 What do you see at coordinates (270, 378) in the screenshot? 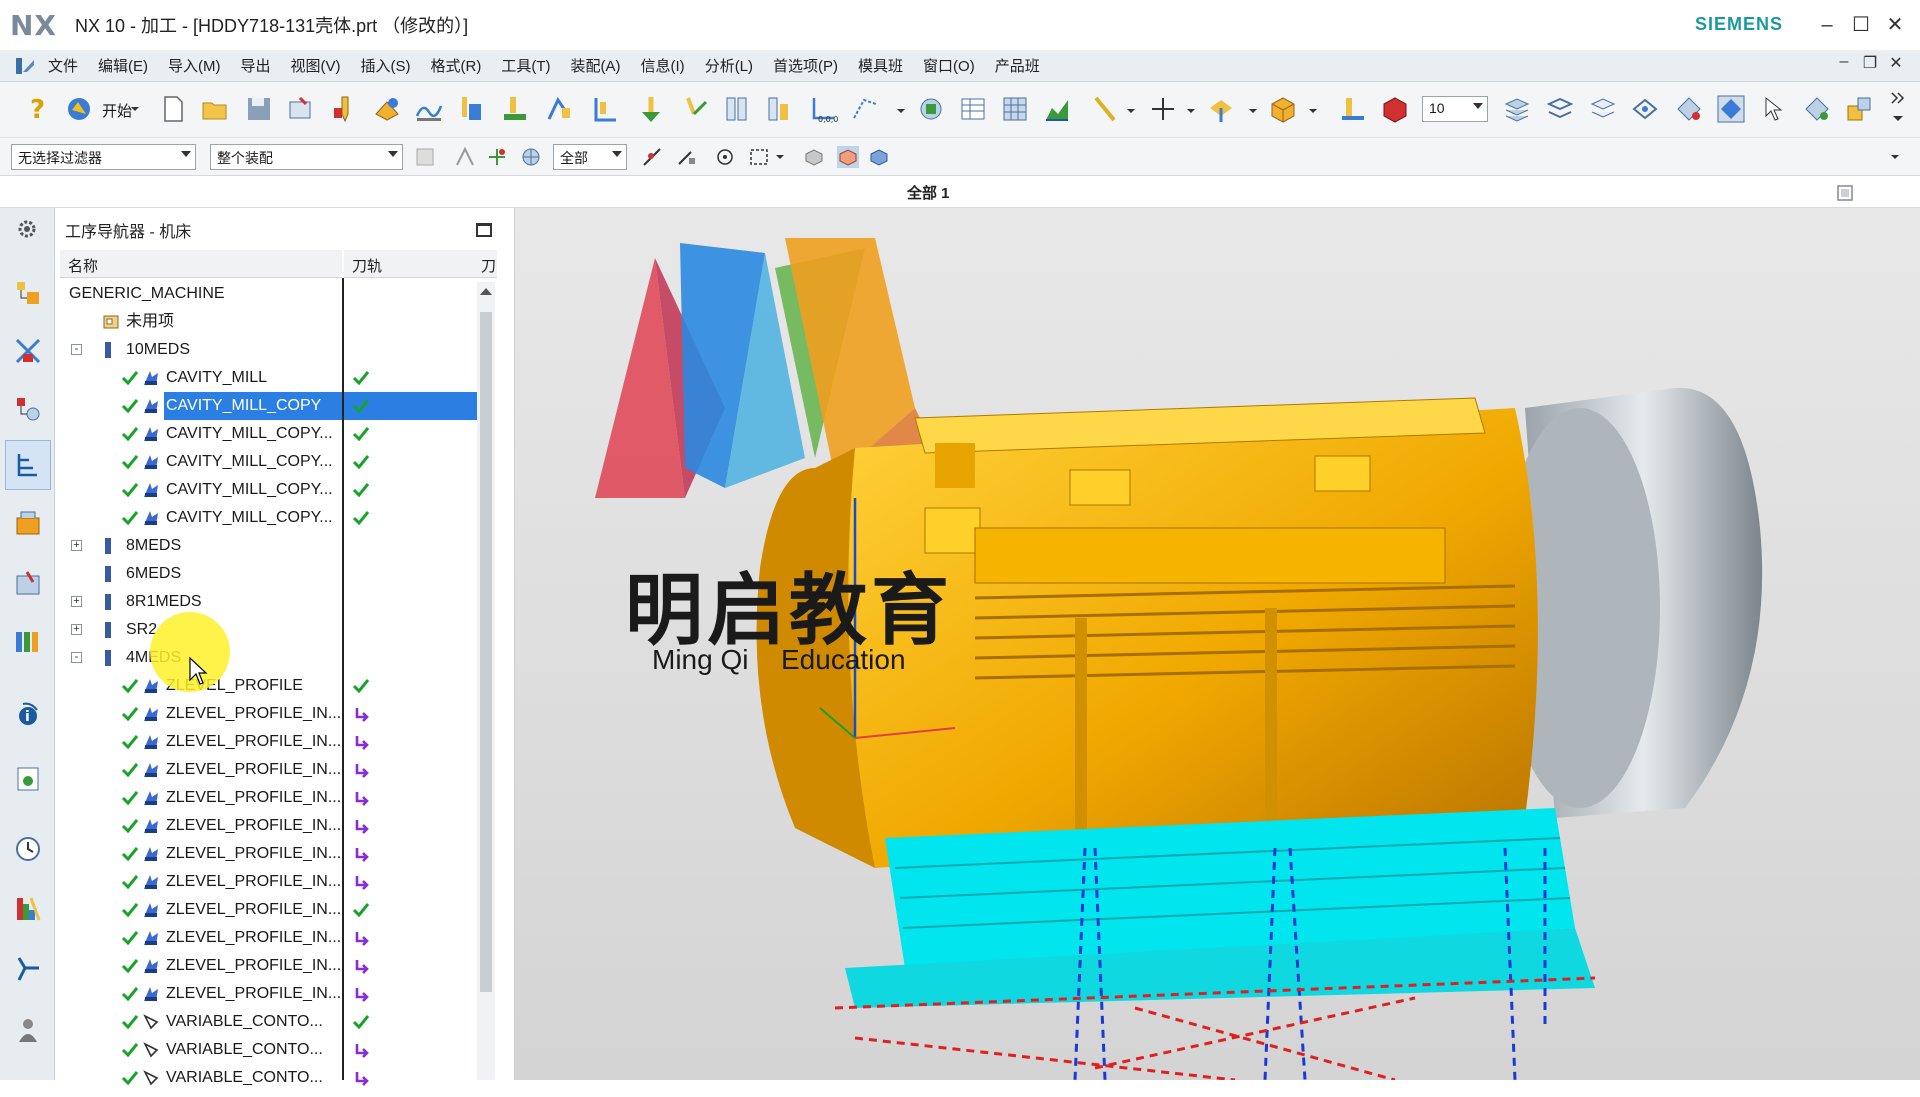
I see `operation-row: CAVITY_MILL` at bounding box center [270, 378].